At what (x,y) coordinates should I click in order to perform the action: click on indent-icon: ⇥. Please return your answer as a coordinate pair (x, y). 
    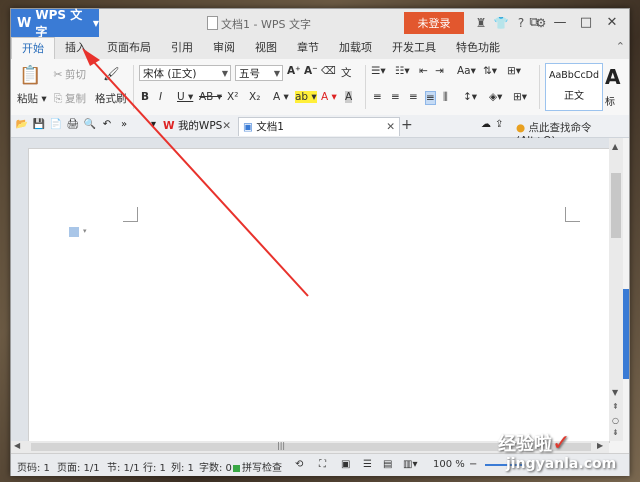
    Looking at the image, I should click on (439, 71).